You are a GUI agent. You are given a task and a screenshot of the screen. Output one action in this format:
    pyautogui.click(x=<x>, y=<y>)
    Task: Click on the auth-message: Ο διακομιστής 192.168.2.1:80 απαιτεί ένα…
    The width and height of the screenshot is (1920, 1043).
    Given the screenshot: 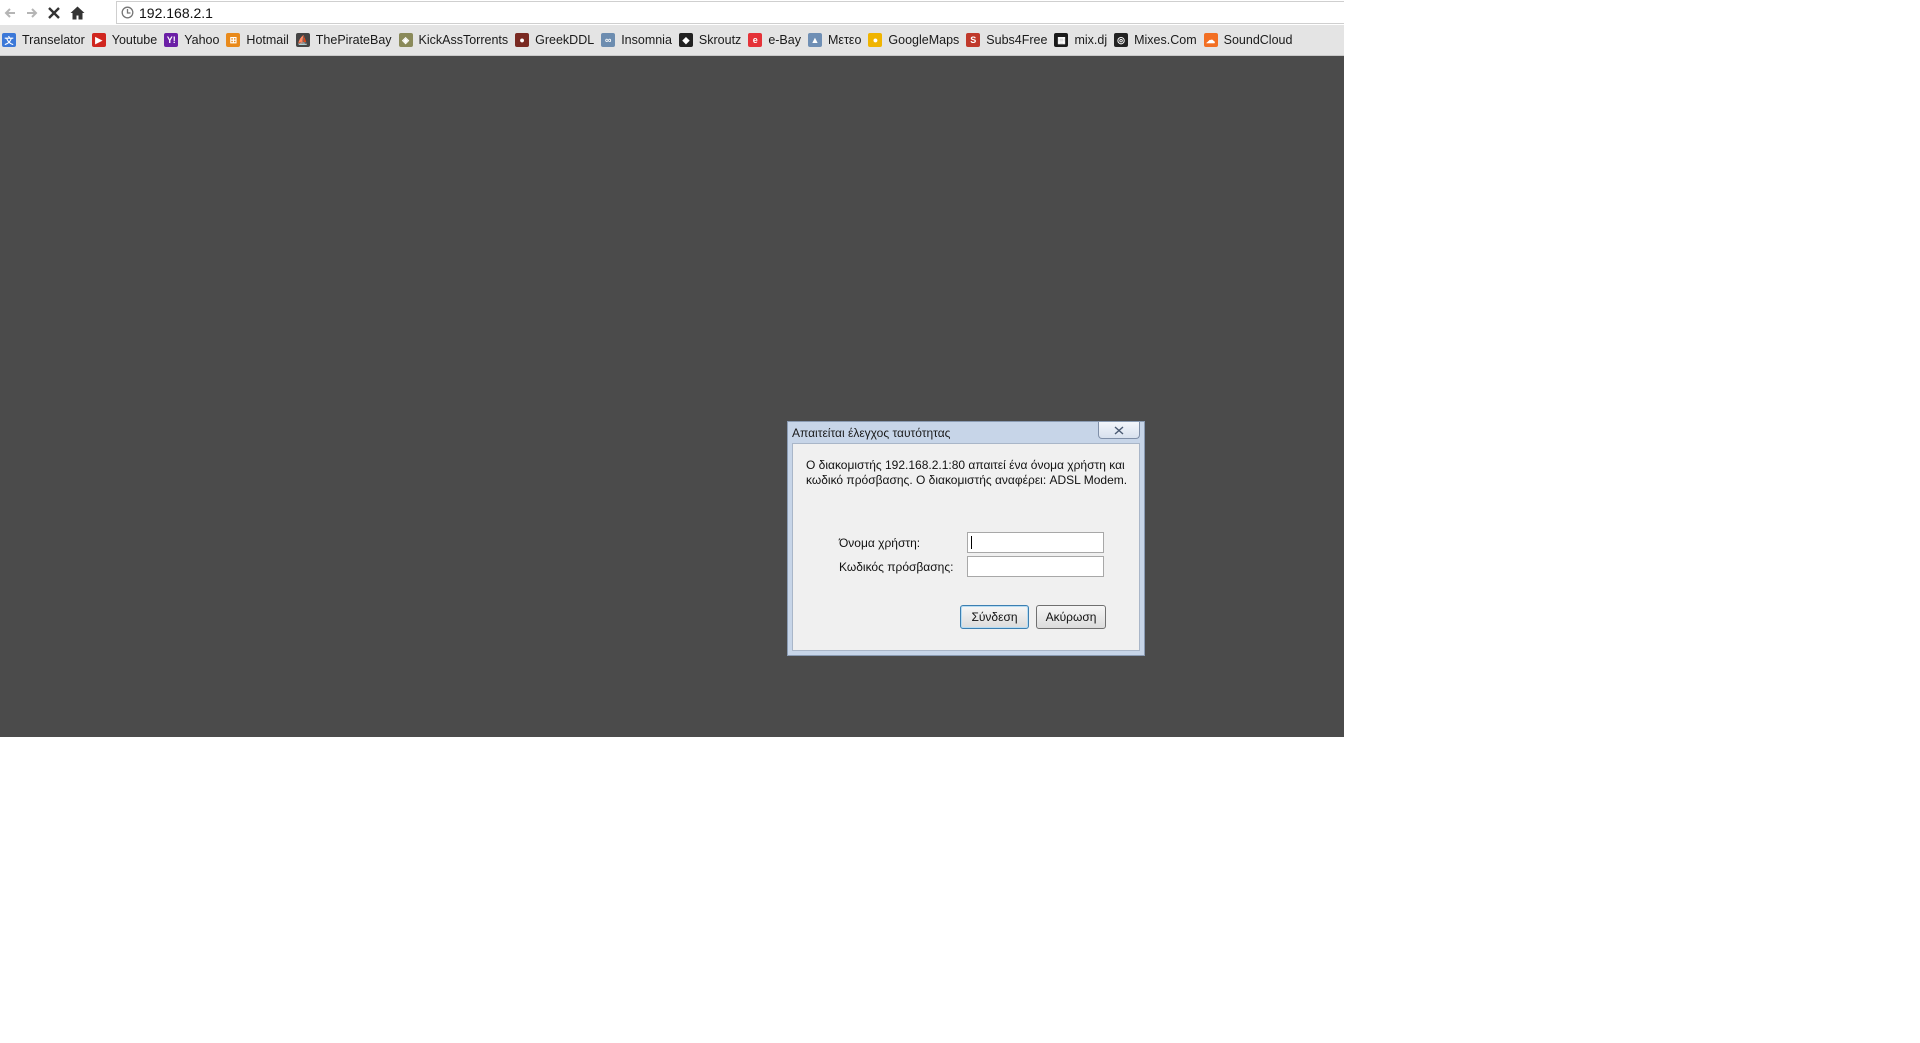 What is the action you would take?
    pyautogui.click(x=967, y=472)
    